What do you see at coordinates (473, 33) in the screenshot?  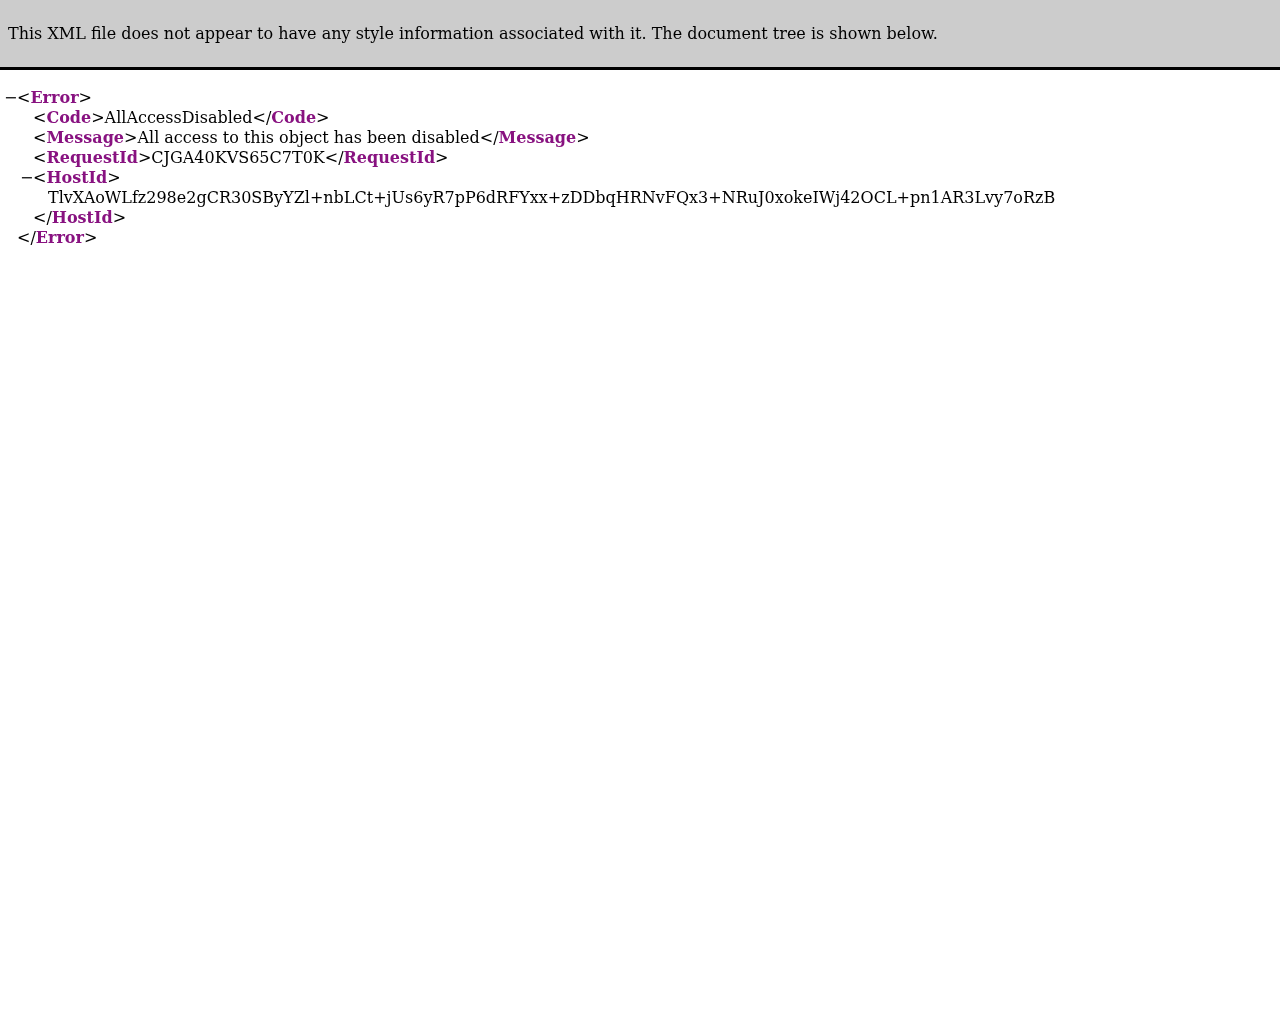 I see `xml-notice: This XML file does not appear to have any style information associated with it. The document tree is shown below.` at bounding box center [473, 33].